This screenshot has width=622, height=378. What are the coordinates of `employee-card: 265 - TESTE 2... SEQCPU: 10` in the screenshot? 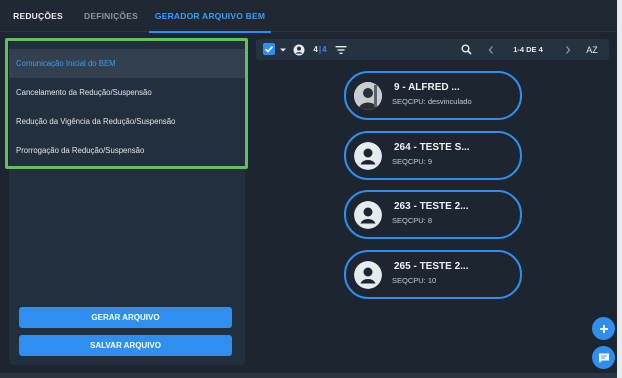 It's located at (433, 274).